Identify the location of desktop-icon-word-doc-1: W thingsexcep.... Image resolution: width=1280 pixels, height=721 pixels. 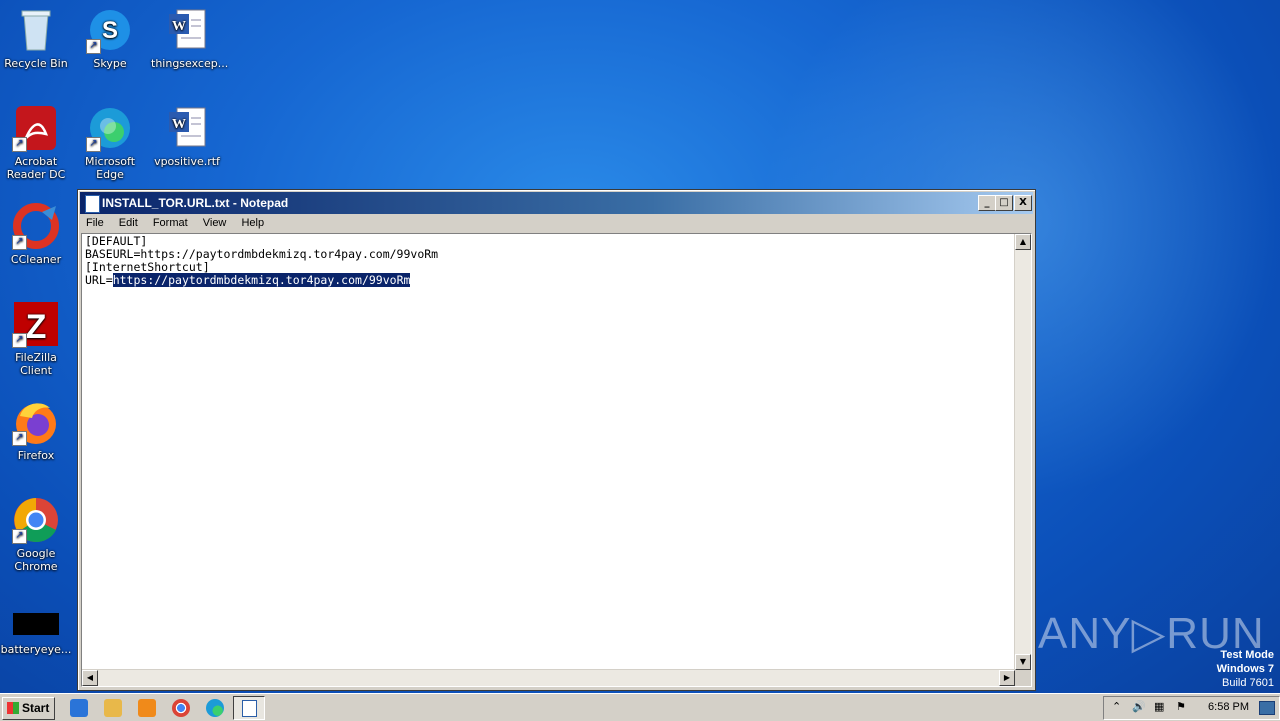
(190, 38).